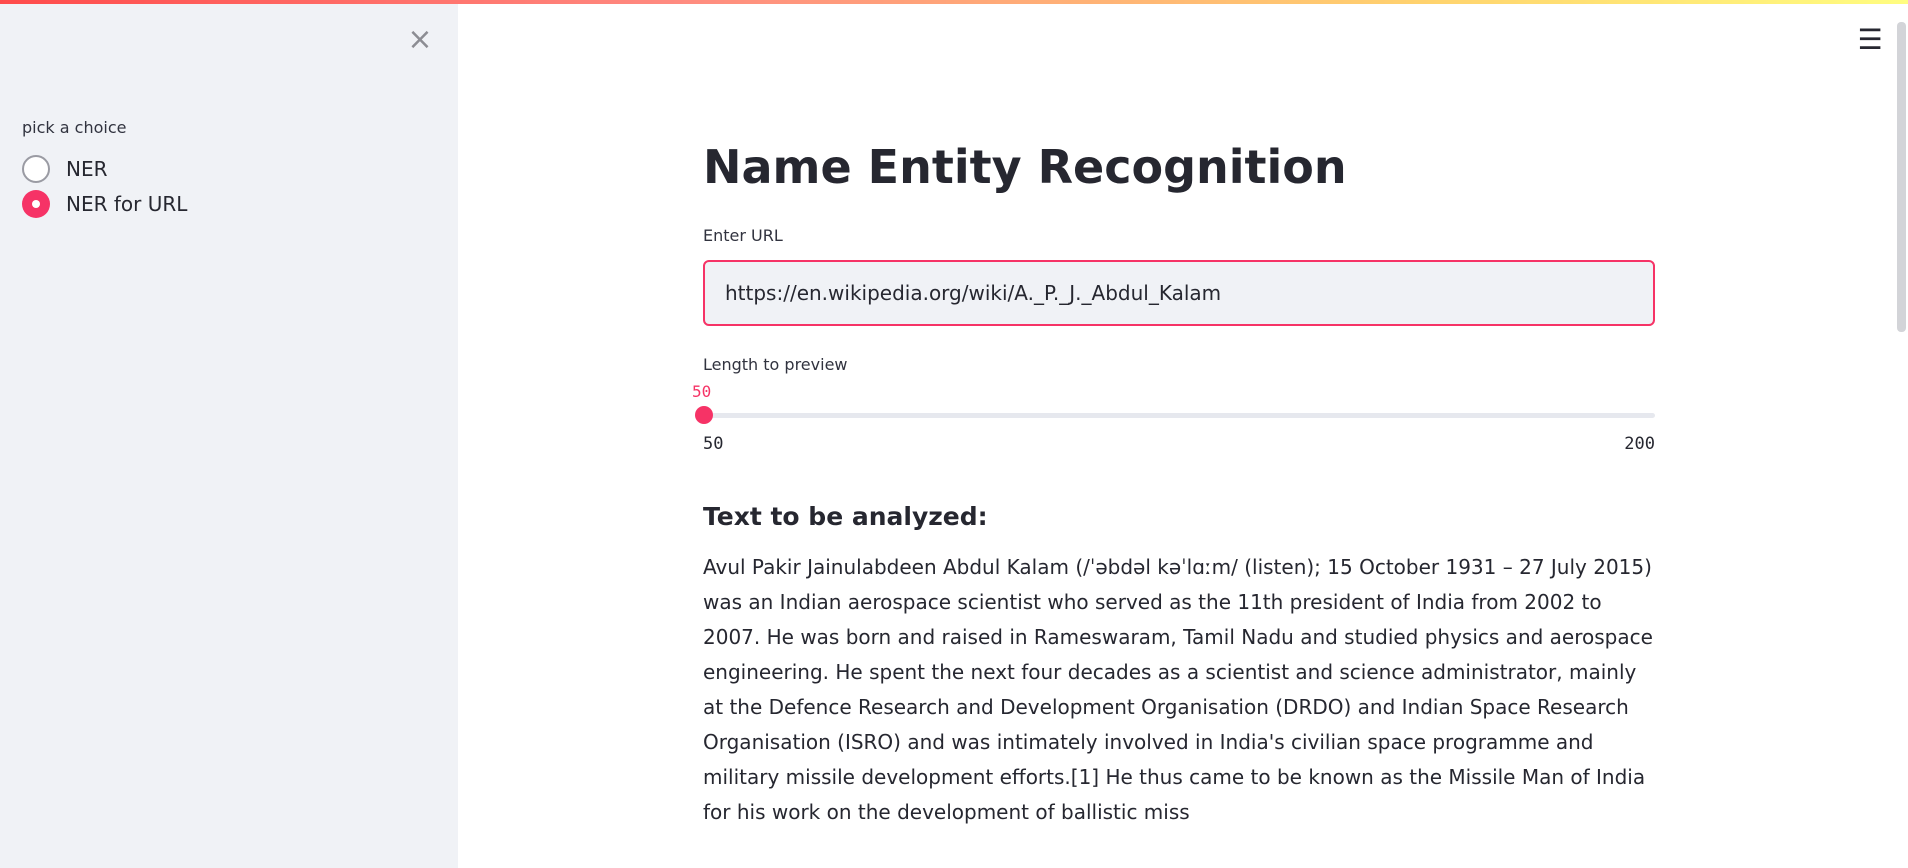 The image size is (1908, 868). I want to click on radio-unselected-icon, so click(36, 169).